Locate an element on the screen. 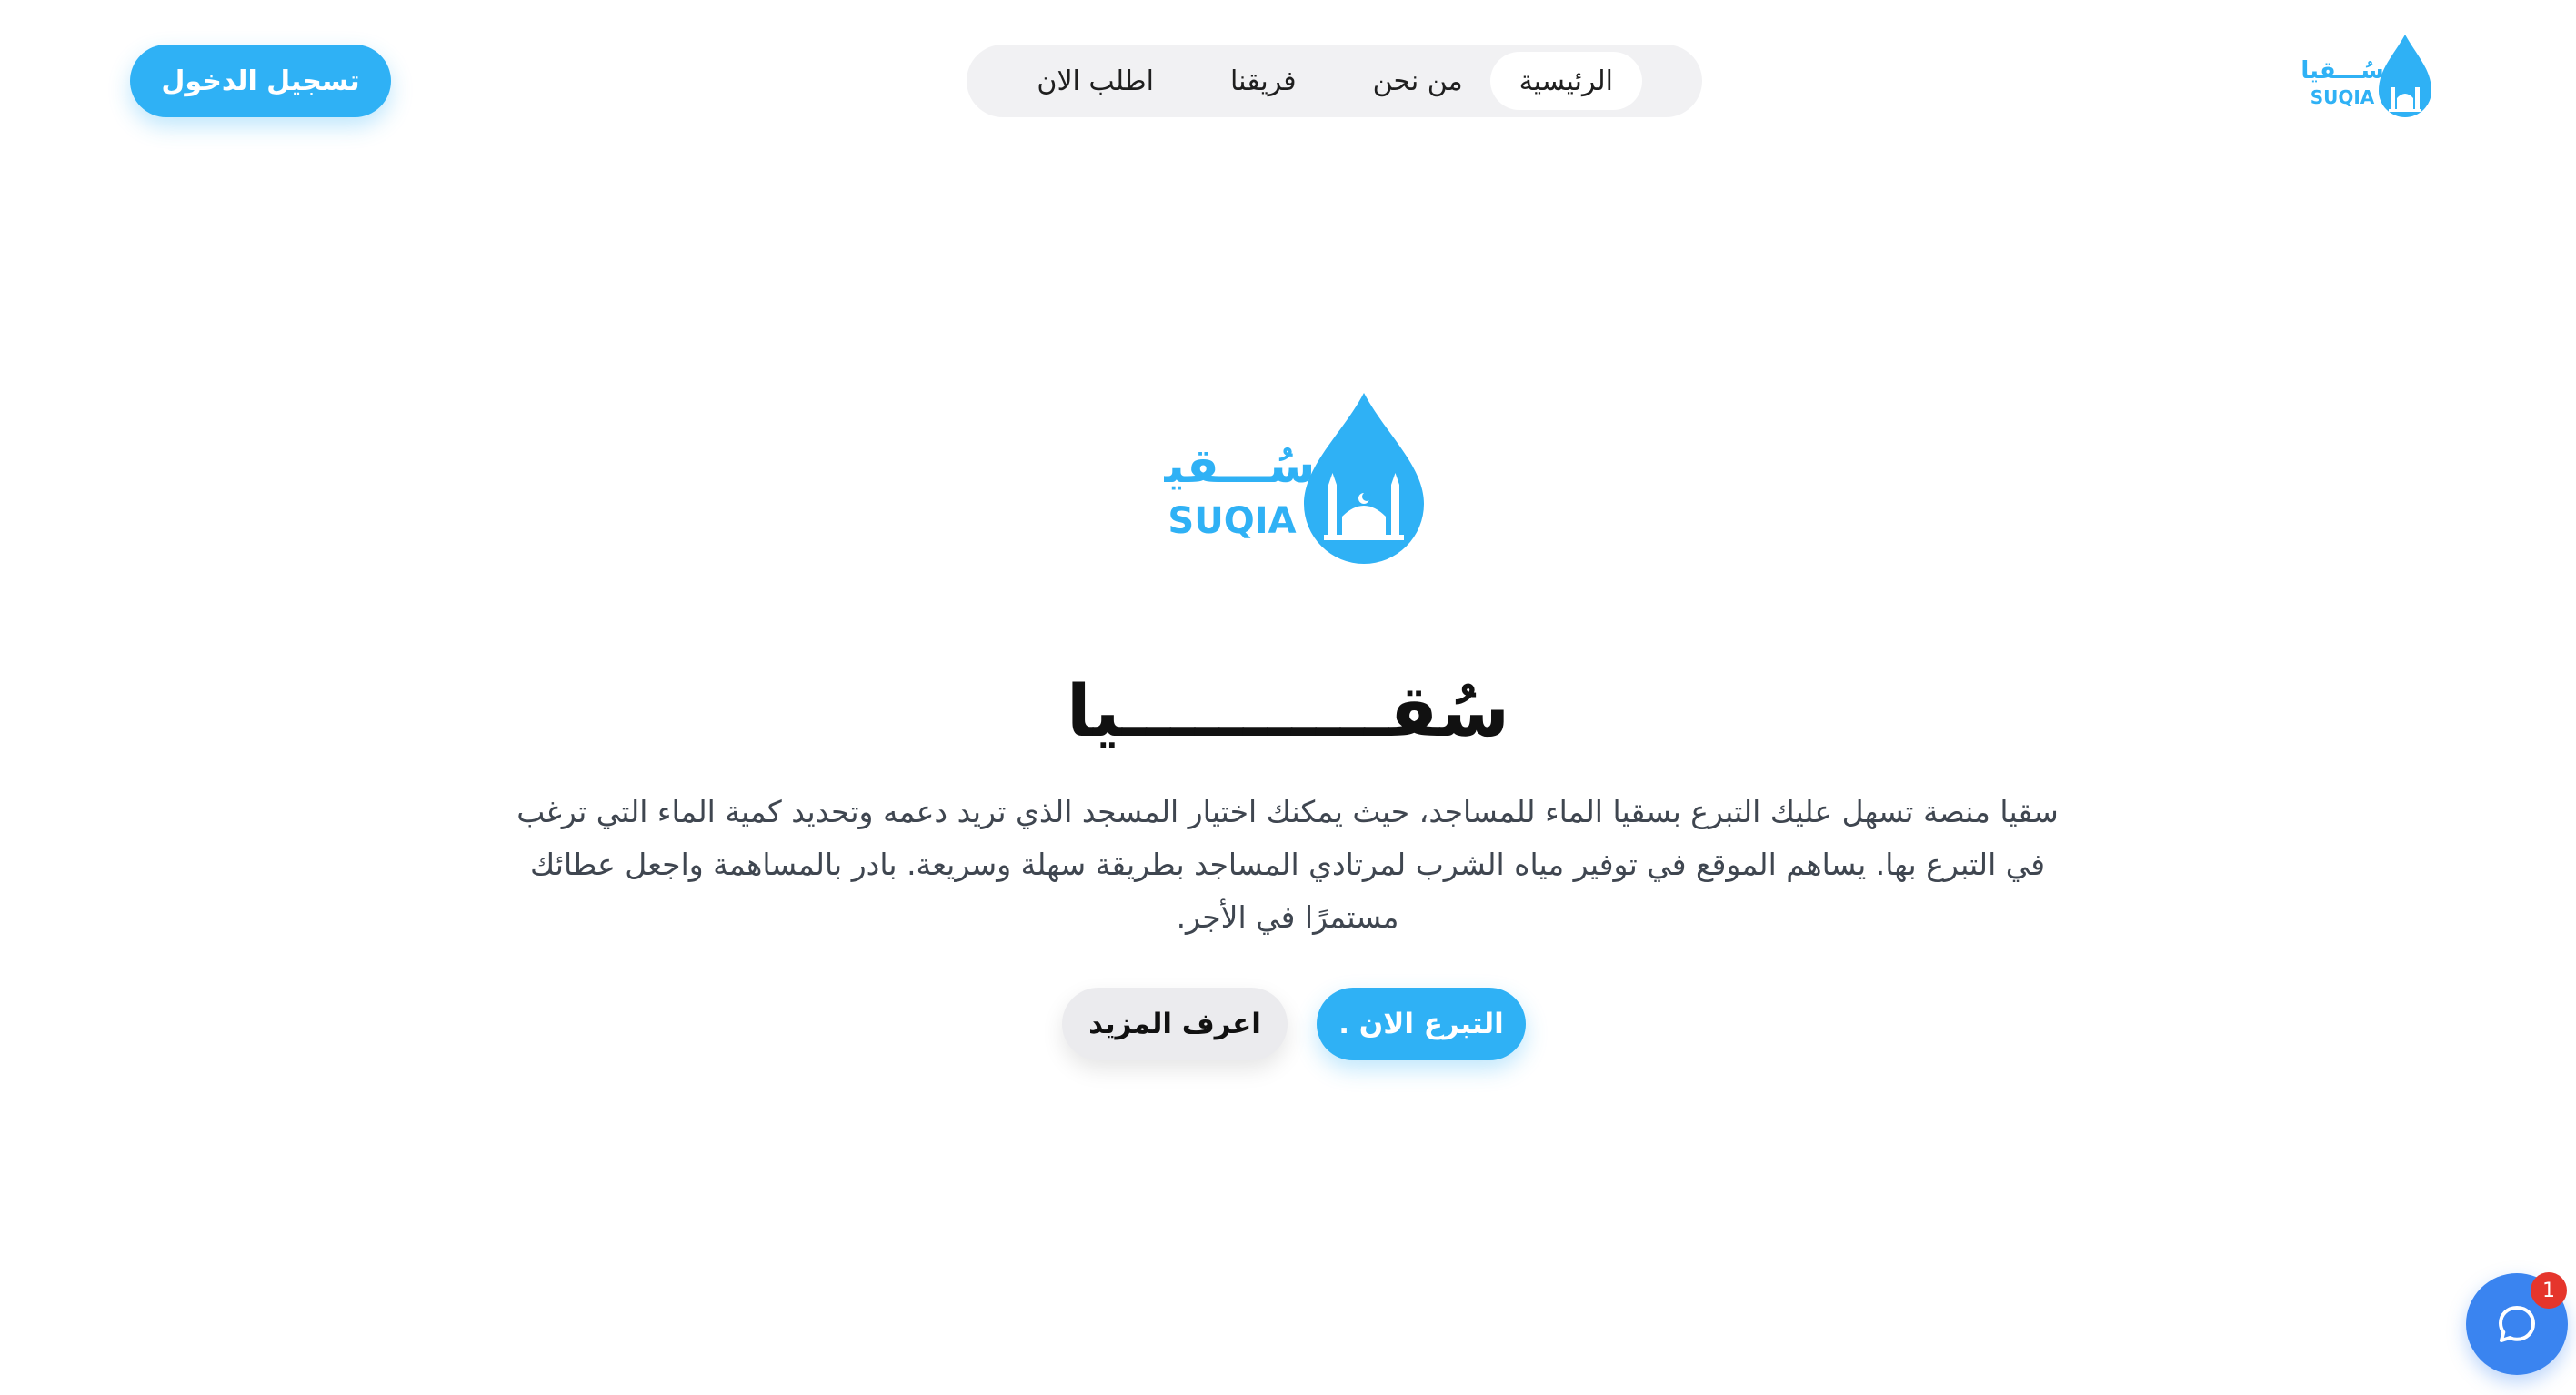  donate-now-button: التبرع الان . is located at coordinates (1421, 1024).